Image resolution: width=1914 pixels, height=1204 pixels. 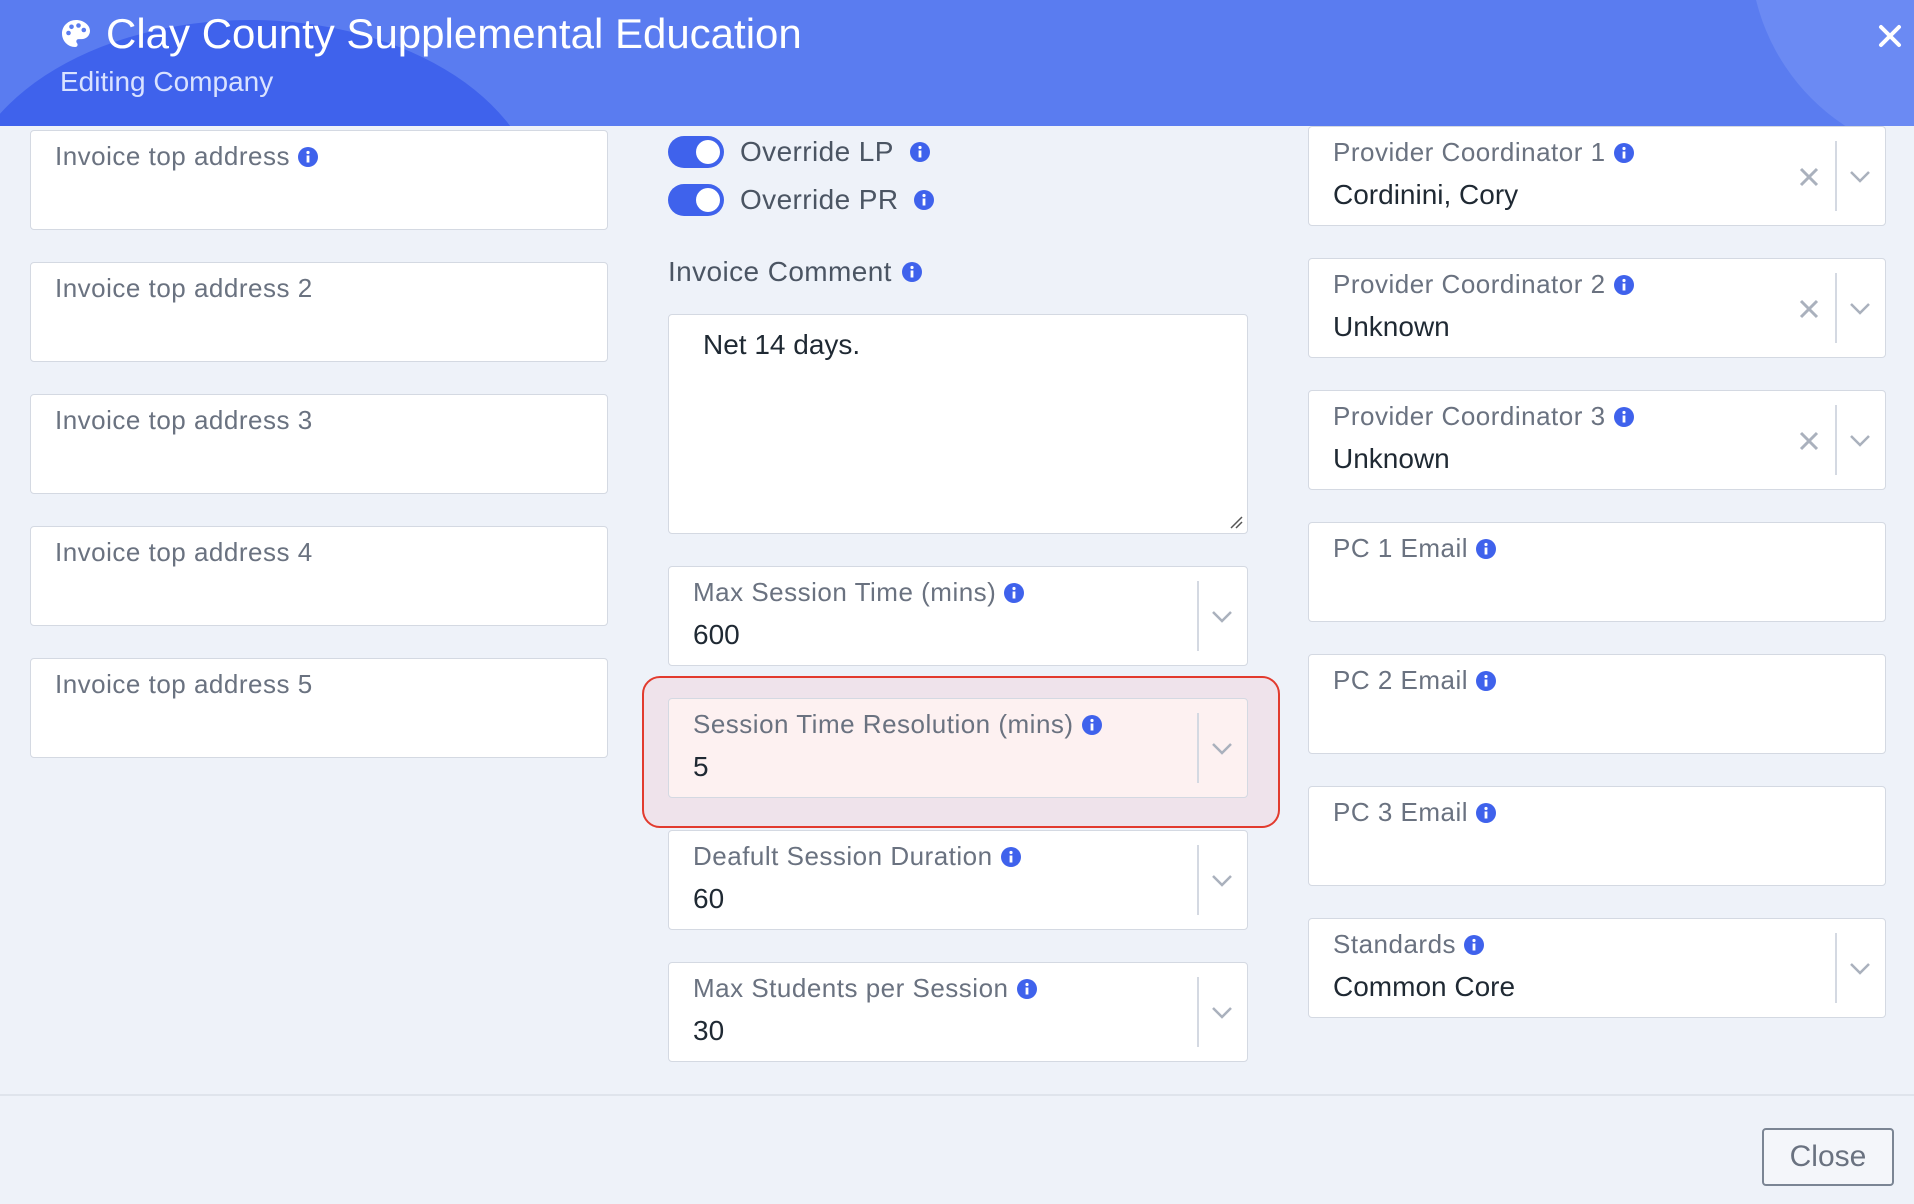 I want to click on field-label: Provider Coordinator 1, so click(x=1483, y=152).